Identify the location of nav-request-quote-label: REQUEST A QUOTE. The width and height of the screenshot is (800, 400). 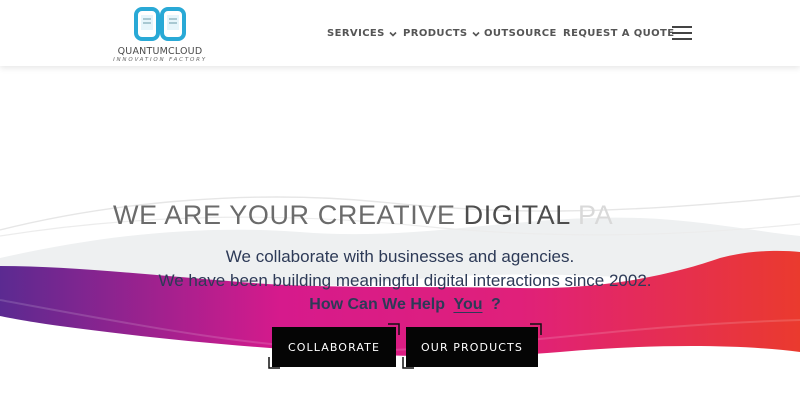
(619, 33).